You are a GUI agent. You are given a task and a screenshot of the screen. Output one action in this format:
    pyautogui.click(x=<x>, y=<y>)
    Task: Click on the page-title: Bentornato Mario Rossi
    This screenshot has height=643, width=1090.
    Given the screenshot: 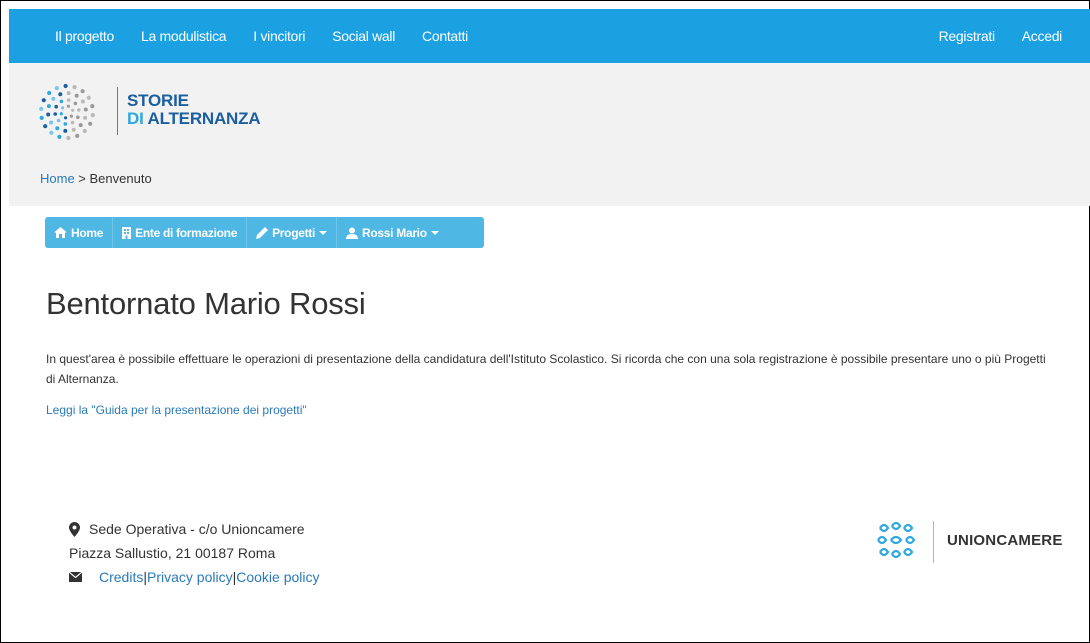 What is the action you would take?
    pyautogui.click(x=206, y=303)
    